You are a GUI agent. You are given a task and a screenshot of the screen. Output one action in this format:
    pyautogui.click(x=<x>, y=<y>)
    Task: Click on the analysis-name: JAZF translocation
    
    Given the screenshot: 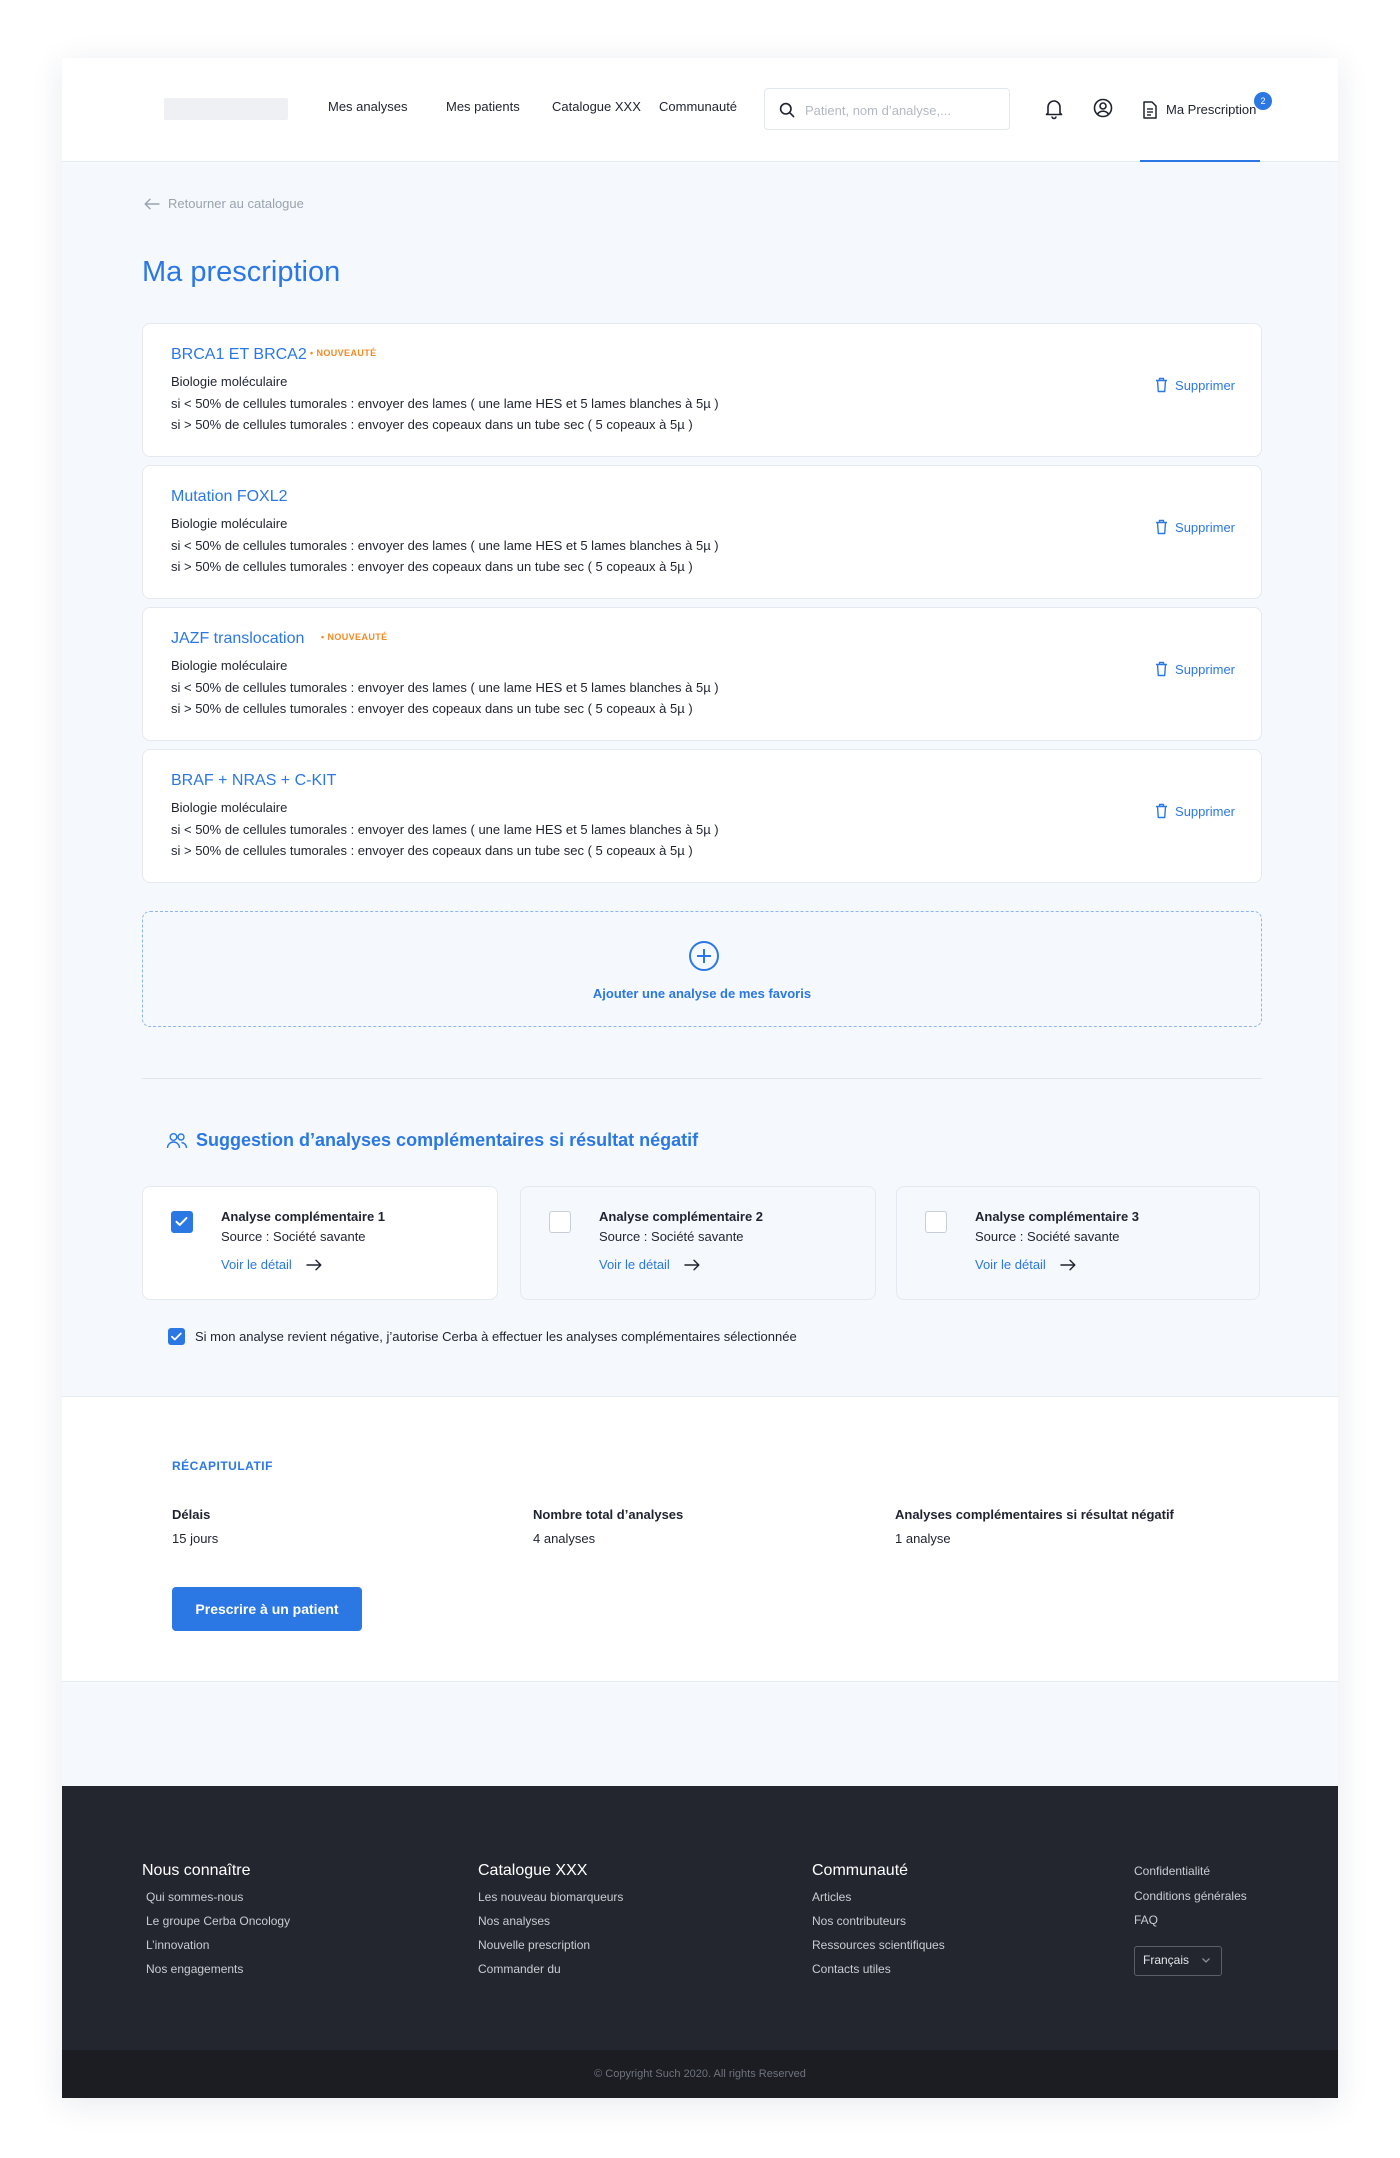 What is the action you would take?
    pyautogui.click(x=237, y=639)
    